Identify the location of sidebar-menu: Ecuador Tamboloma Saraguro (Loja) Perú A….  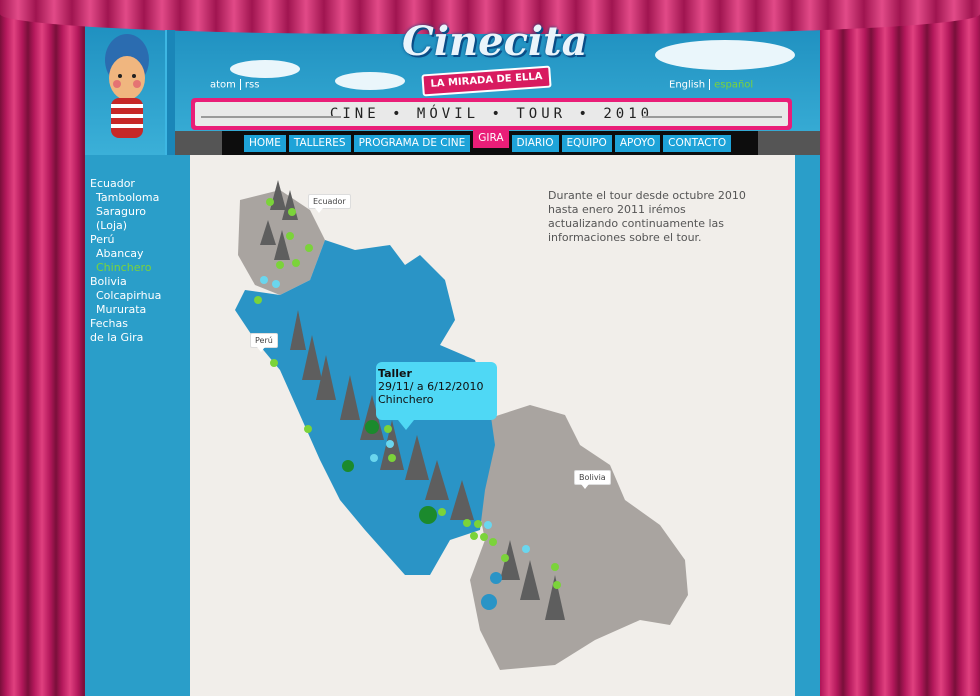
(125, 261).